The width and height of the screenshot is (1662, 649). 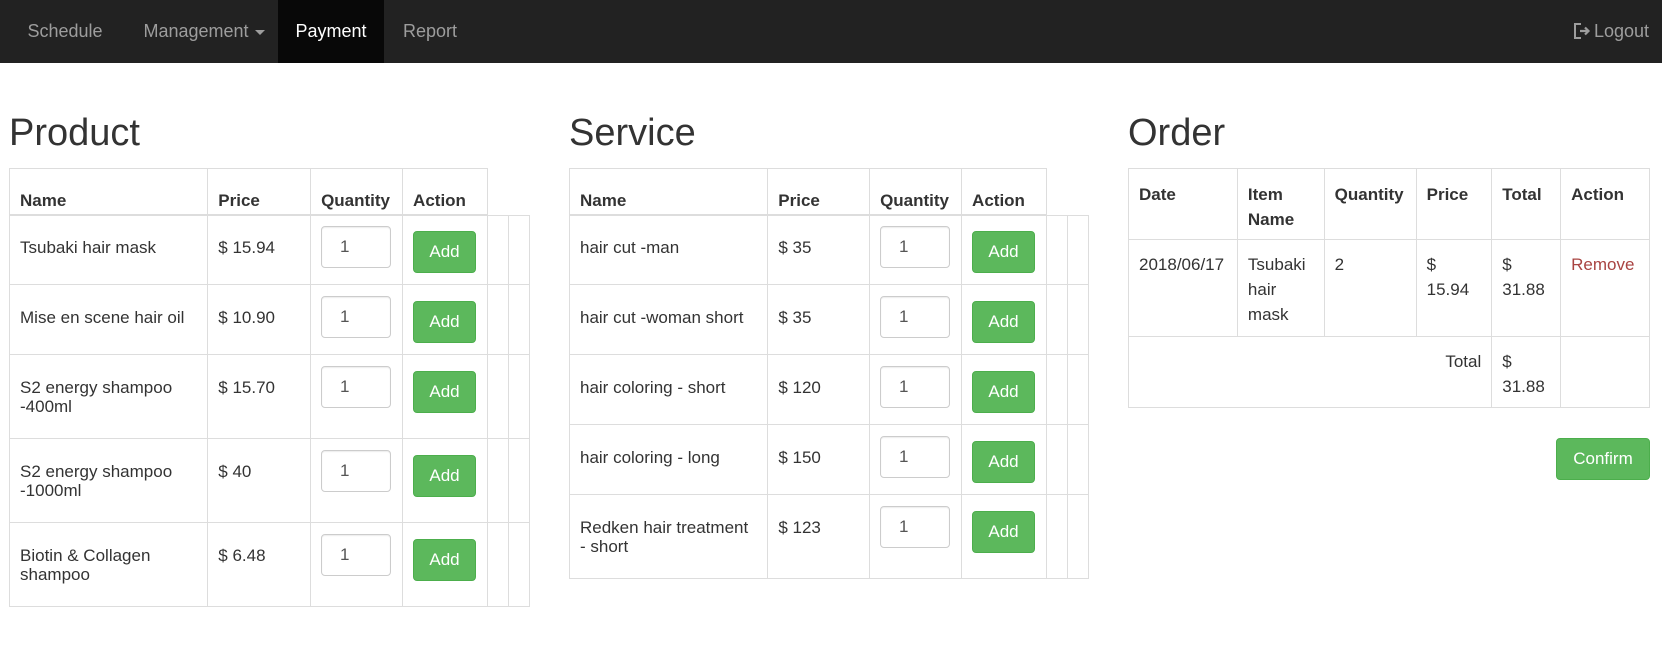 I want to click on order-header-date: Date, so click(x=1183, y=204).